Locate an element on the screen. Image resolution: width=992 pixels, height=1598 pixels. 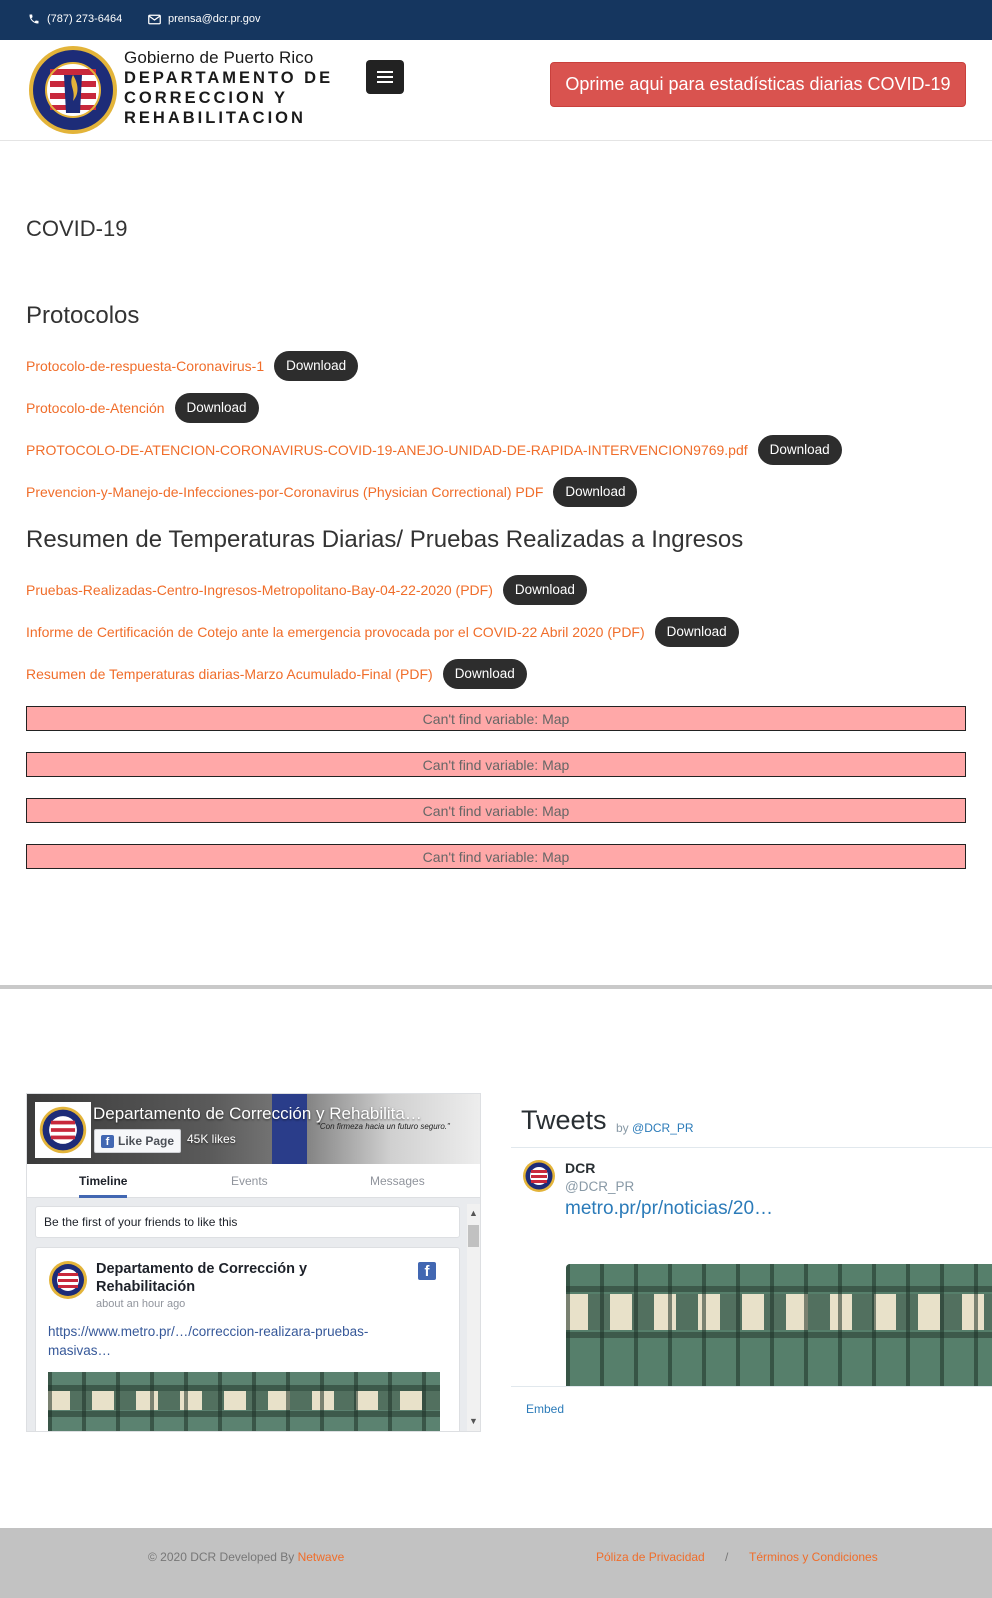
top-contact-bar: (787) 273-6464 prensa@dcr.pr.gov is located at coordinates (496, 20).